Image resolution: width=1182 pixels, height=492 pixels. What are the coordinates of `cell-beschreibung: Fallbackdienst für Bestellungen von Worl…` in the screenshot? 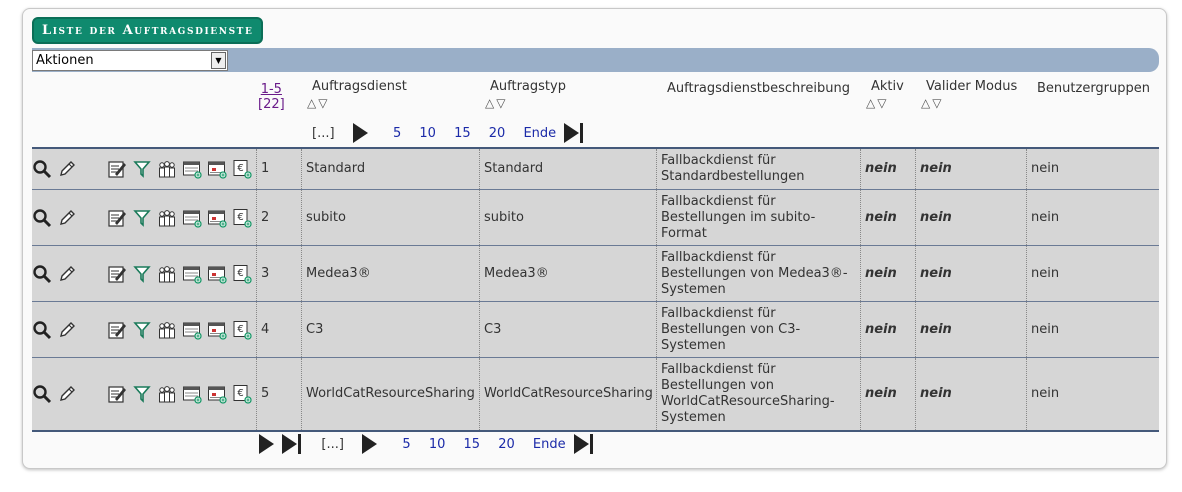 It's located at (759, 394).